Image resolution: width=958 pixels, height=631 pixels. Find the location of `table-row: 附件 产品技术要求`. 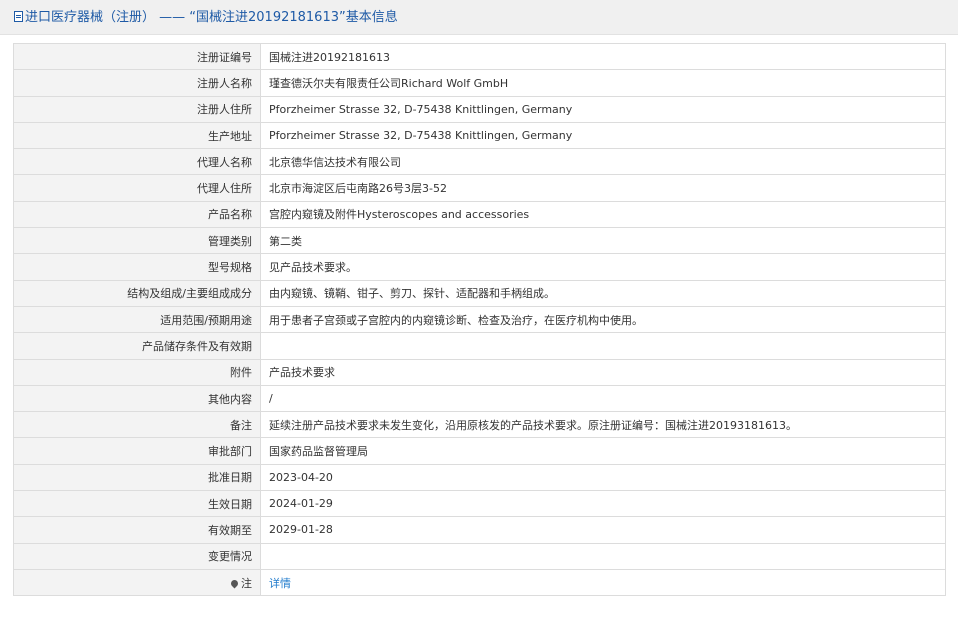

table-row: 附件 产品技术要求 is located at coordinates (479, 372).